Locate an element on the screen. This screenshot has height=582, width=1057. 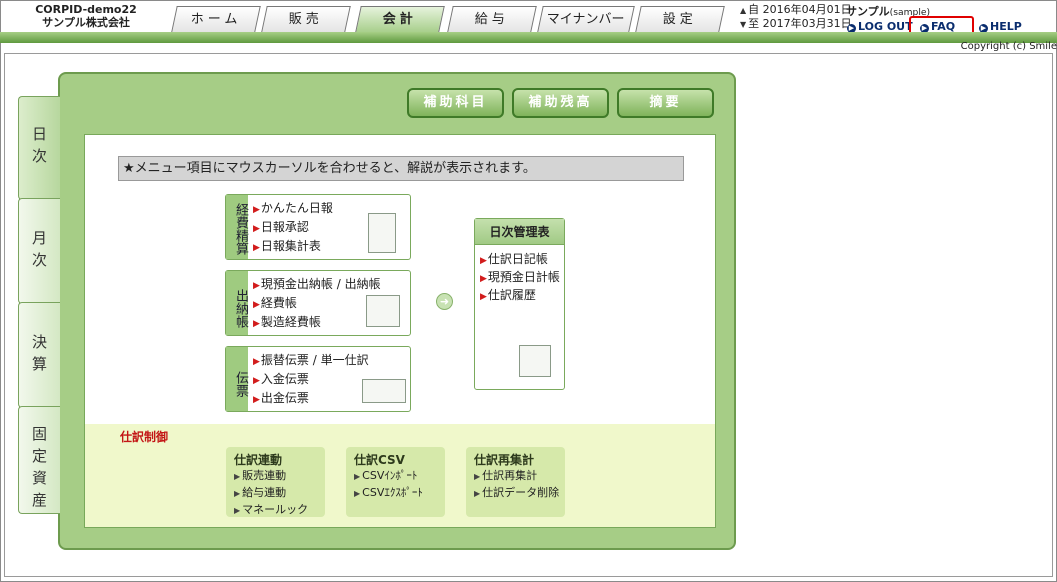
menu-item: ▶仕訳日記帳 is located at coordinates (520, 260).